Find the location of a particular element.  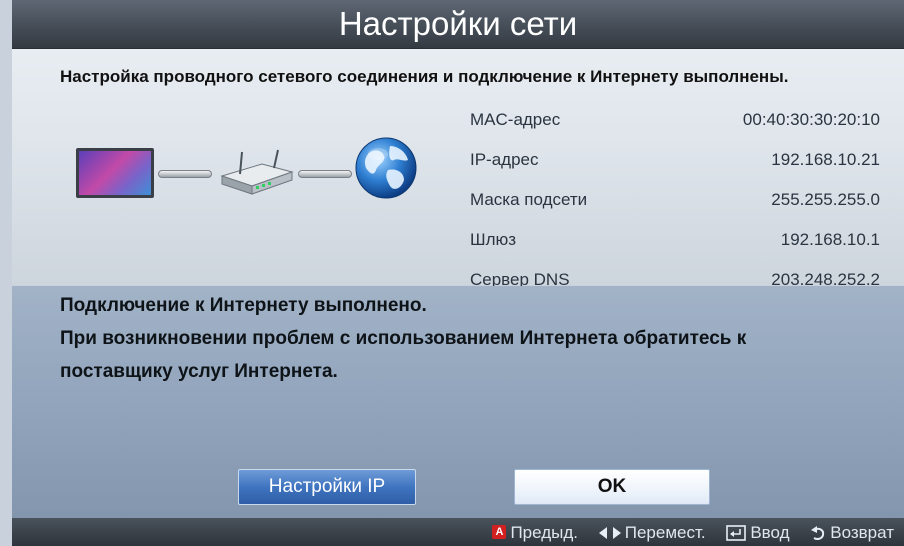

hint-back: Возврат is located at coordinates (852, 533).